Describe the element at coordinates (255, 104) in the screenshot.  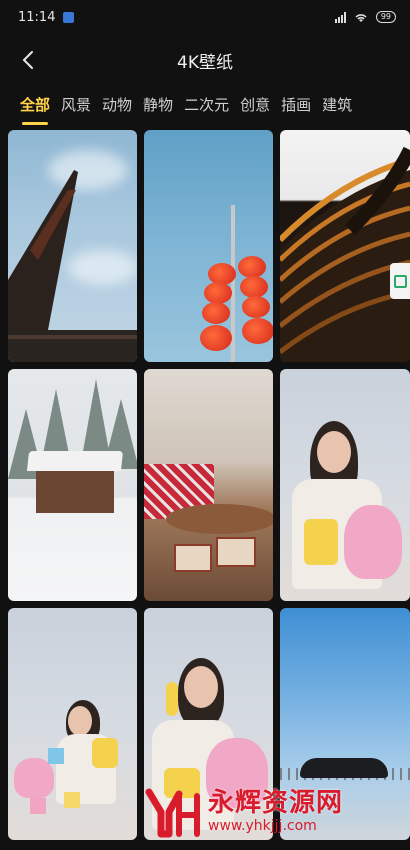
I see `tab-creative: 创意` at that location.